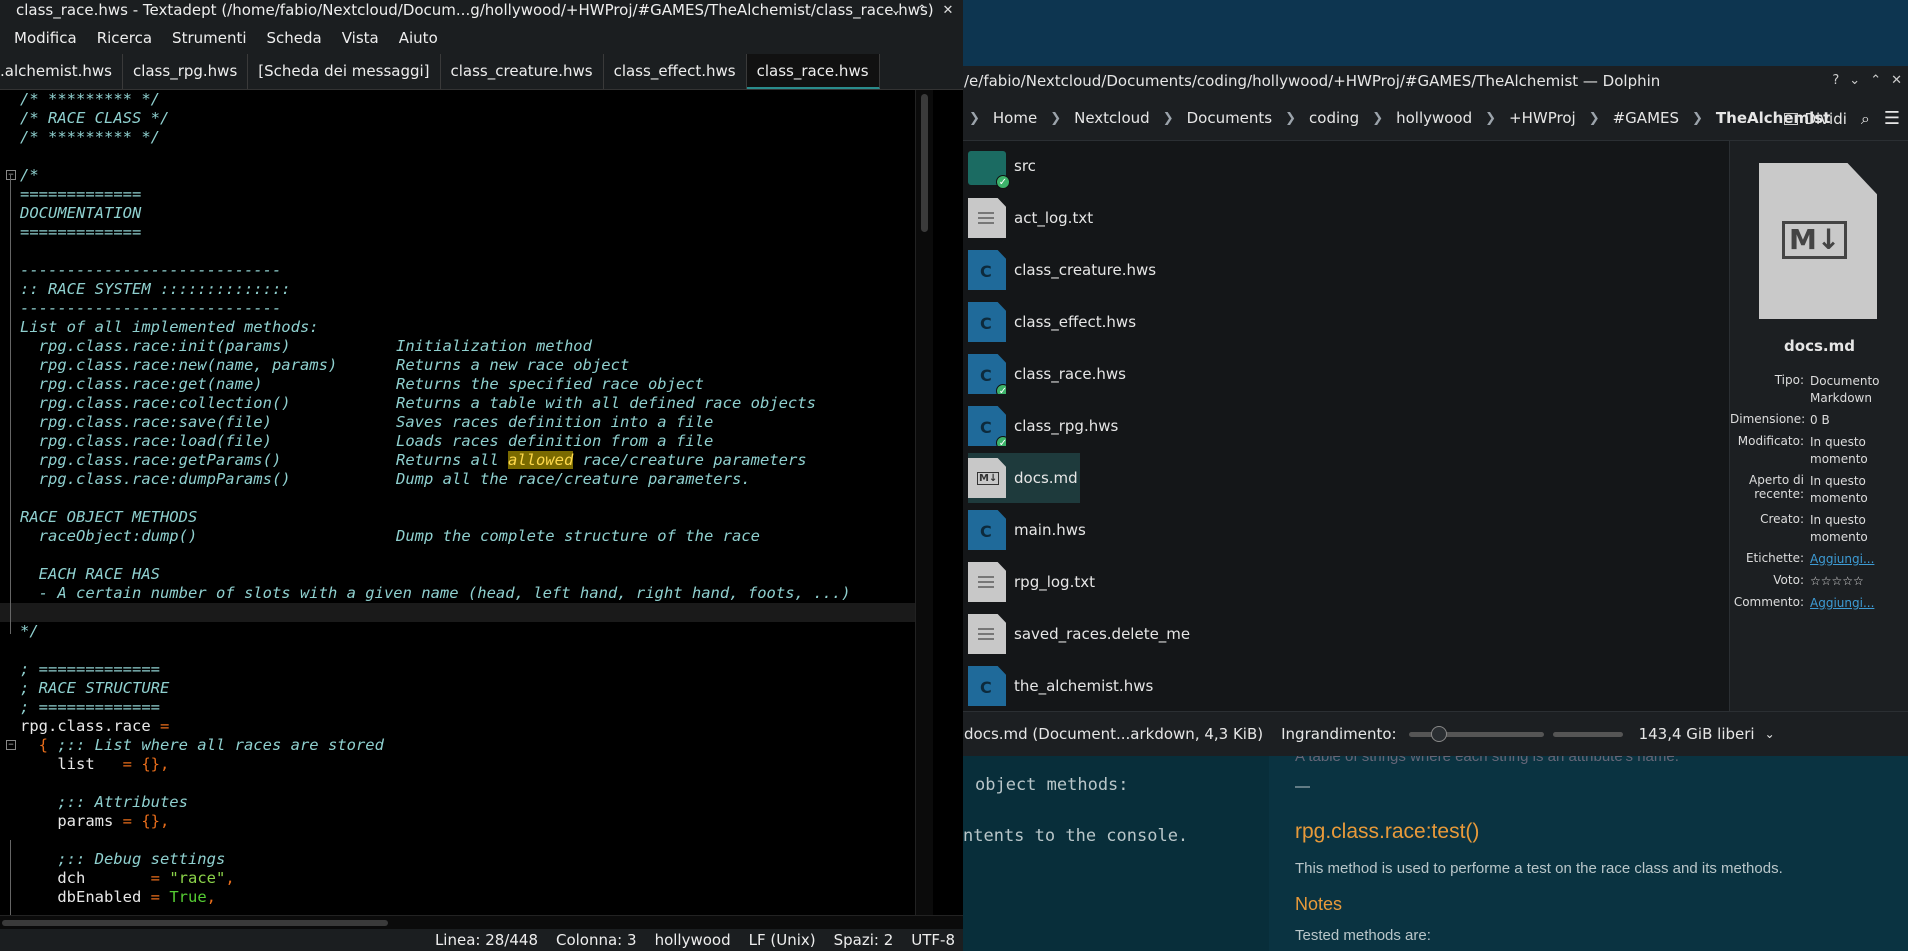 This screenshot has width=1908, height=951. What do you see at coordinates (1047, 374) in the screenshot?
I see `file-item: C ✓ class_race.hws` at bounding box center [1047, 374].